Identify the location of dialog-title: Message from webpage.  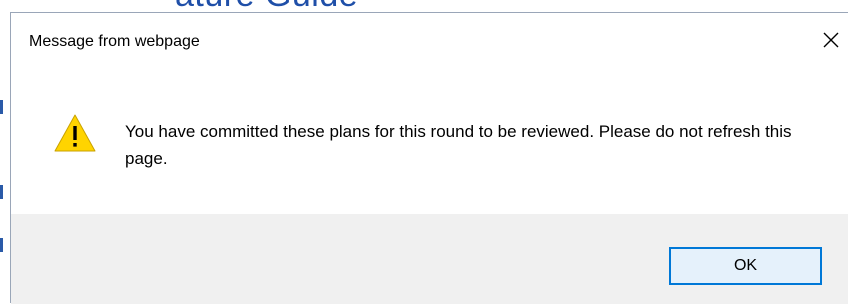
(114, 41).